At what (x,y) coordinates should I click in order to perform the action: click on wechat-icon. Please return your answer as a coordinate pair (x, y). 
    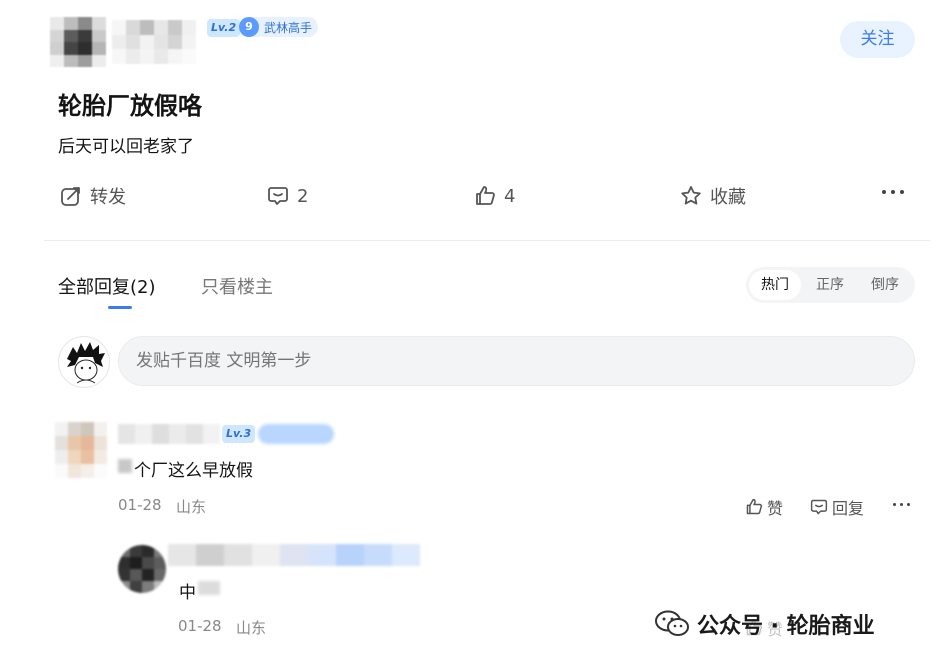
    Looking at the image, I should click on (672, 623).